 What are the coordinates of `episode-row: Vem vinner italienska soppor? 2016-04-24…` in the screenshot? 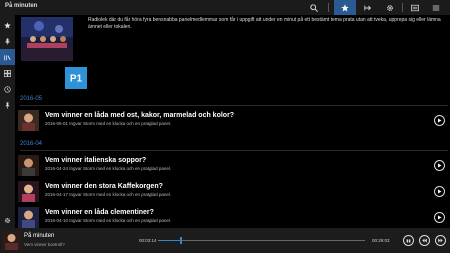 It's located at (232, 166).